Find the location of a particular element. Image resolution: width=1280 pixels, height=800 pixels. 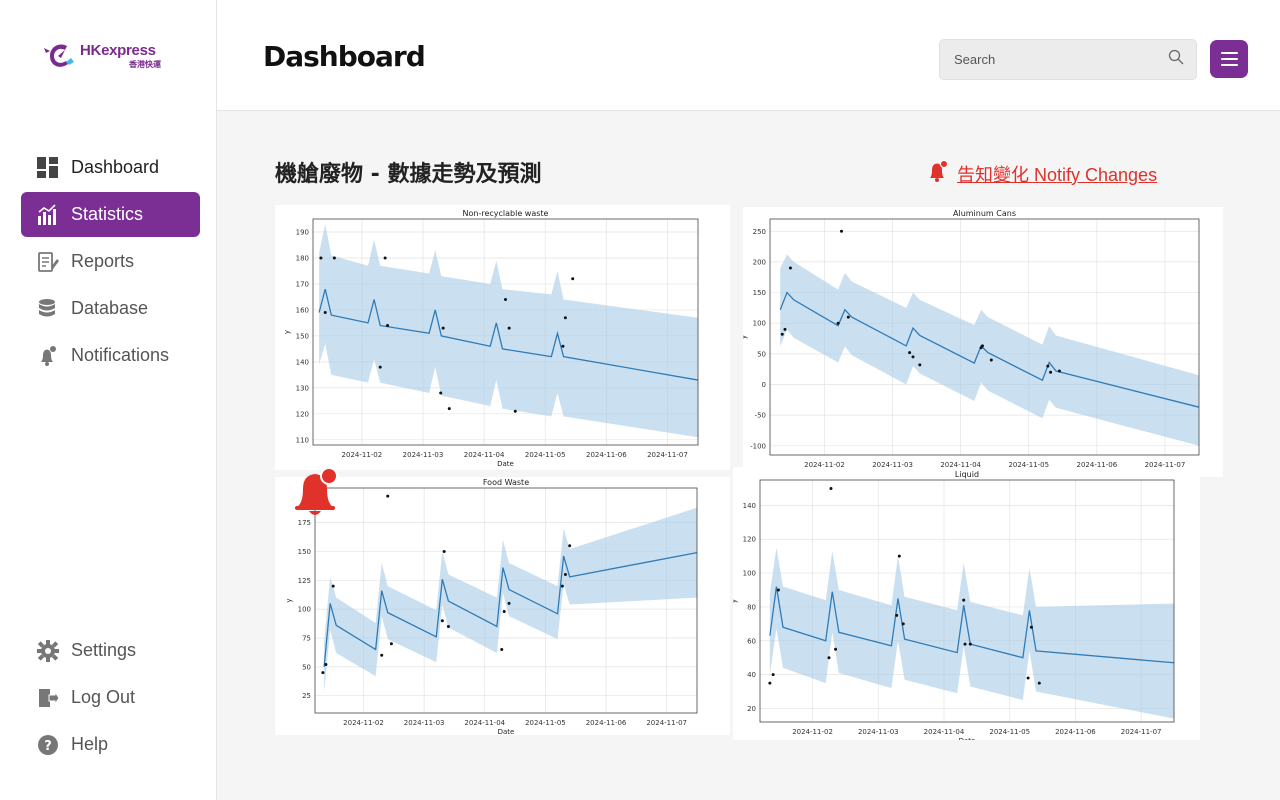

notifications-icon is located at coordinates (48, 356).